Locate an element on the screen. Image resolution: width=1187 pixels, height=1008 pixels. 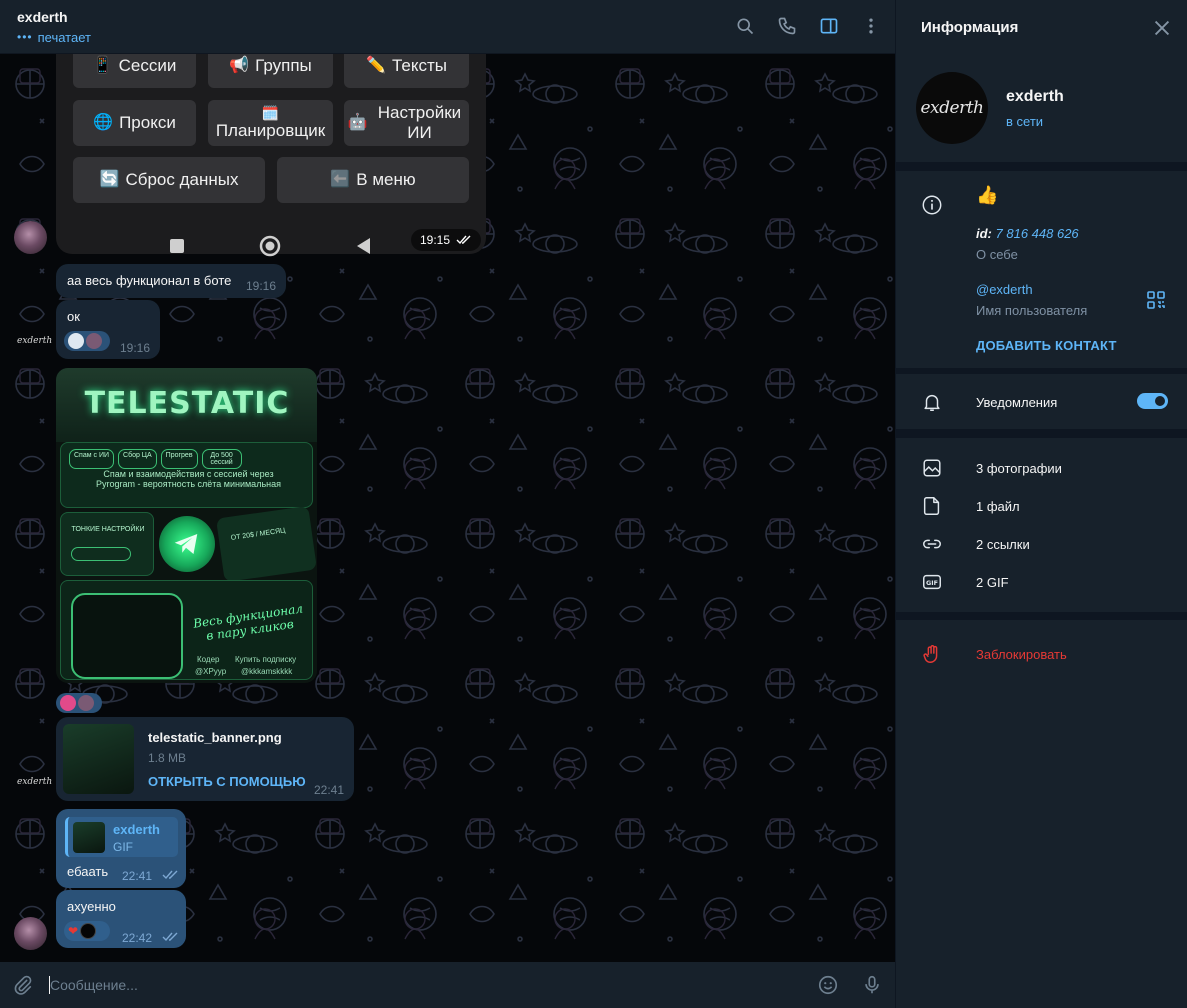
attach-icon is located at coordinates (23, 985).